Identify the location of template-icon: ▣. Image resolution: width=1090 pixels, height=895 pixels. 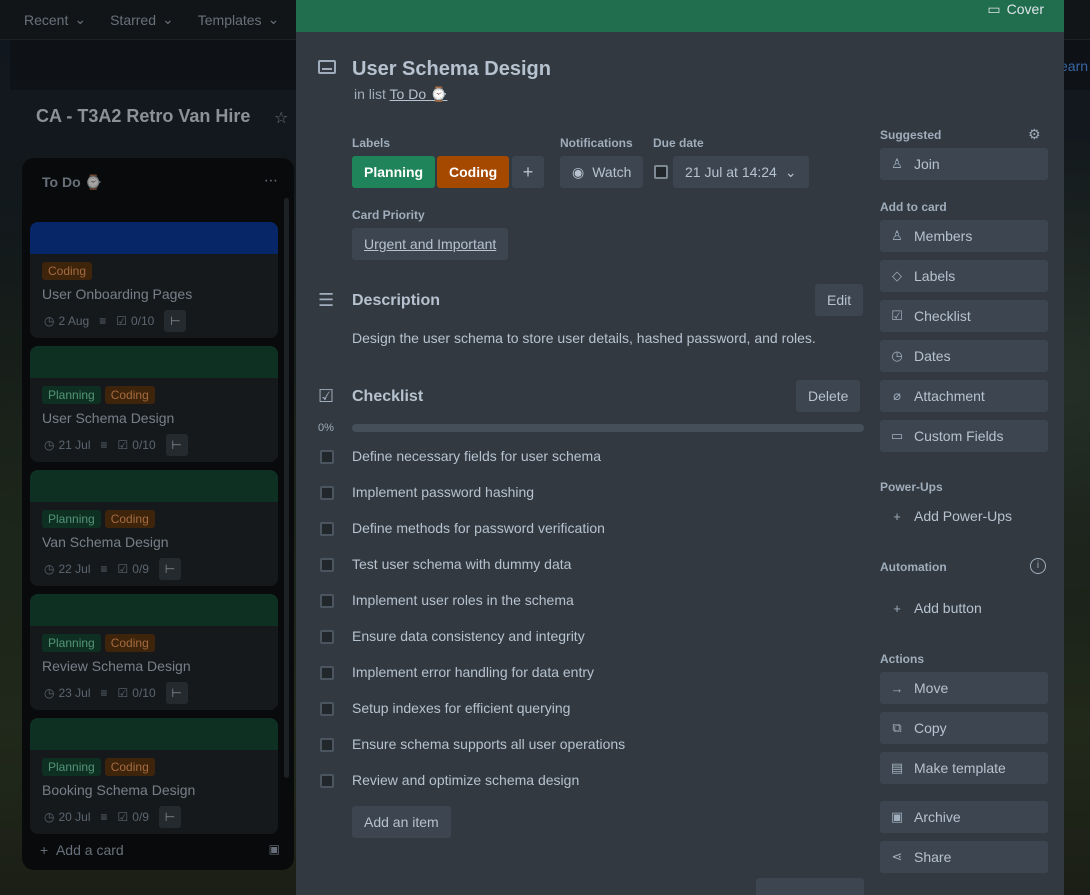
(274, 849).